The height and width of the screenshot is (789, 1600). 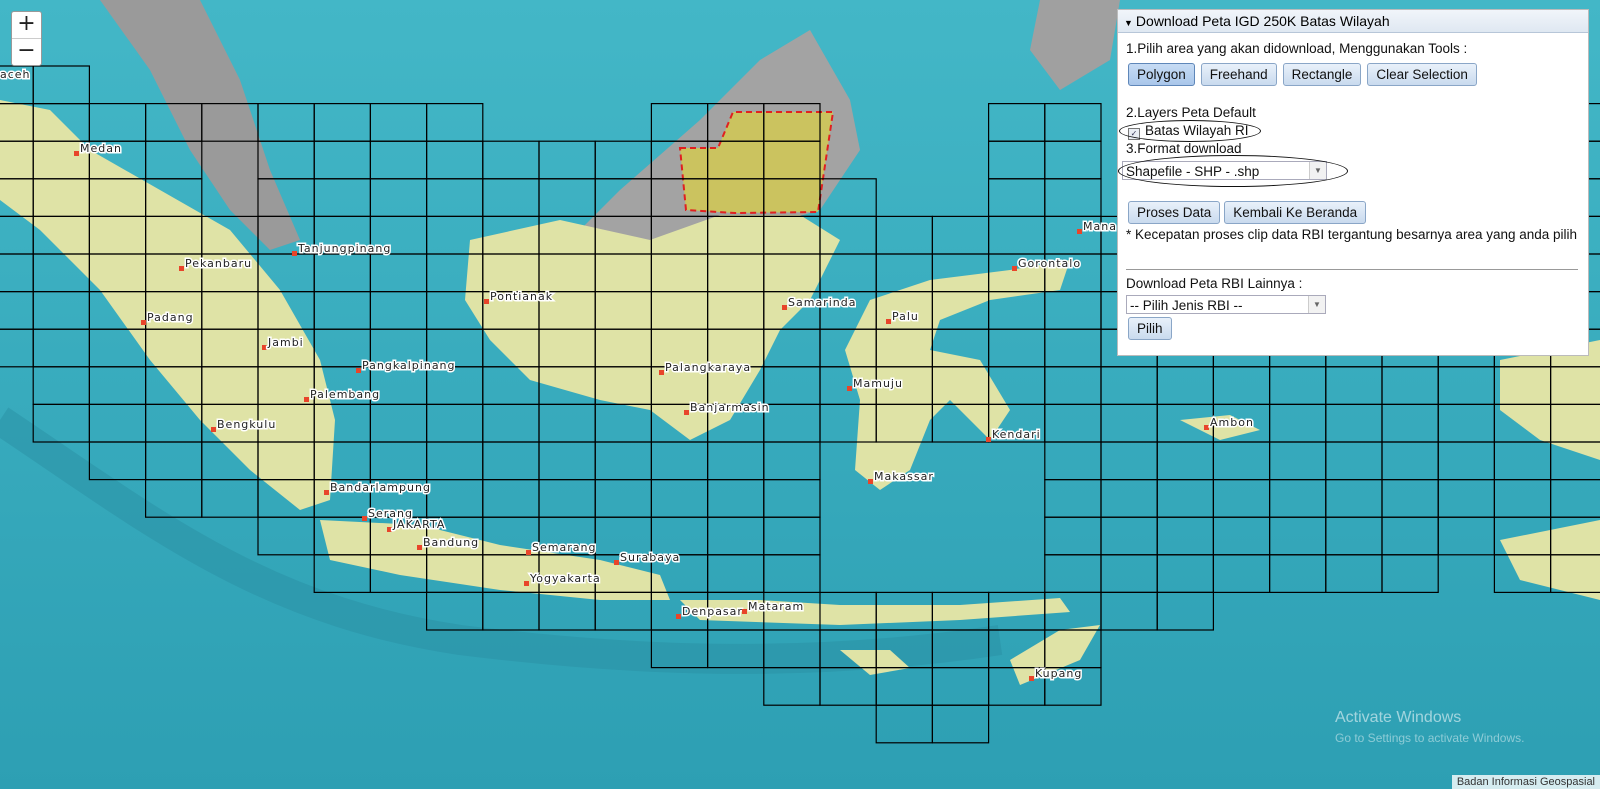 What do you see at coordinates (170, 317) in the screenshot?
I see `city-label: Padang` at bounding box center [170, 317].